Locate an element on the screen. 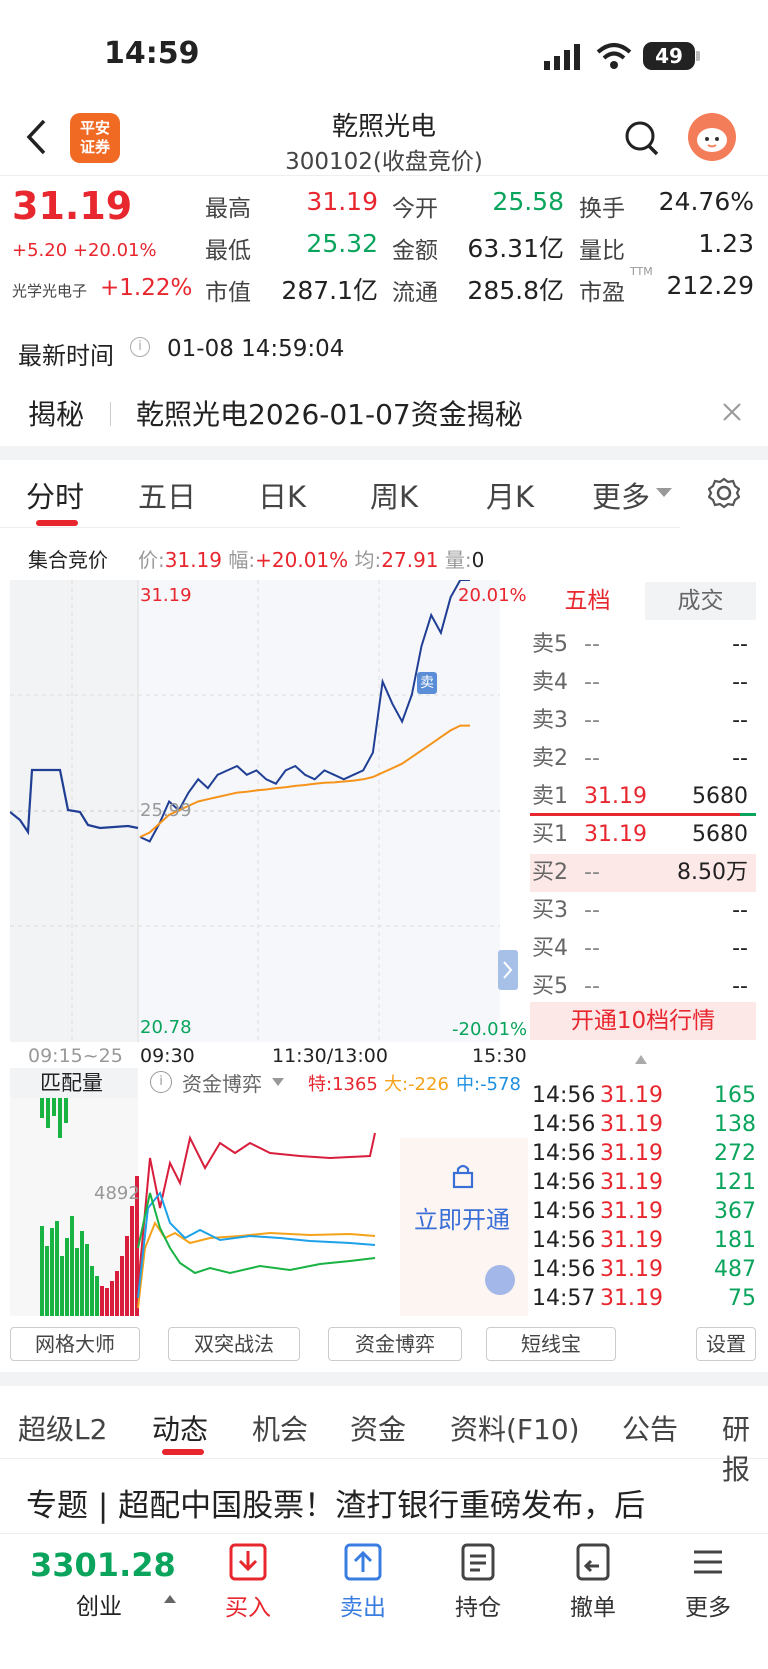 Image resolution: width=768 pixels, height=1669 pixels. super-large-line is located at coordinates (256, 1210).